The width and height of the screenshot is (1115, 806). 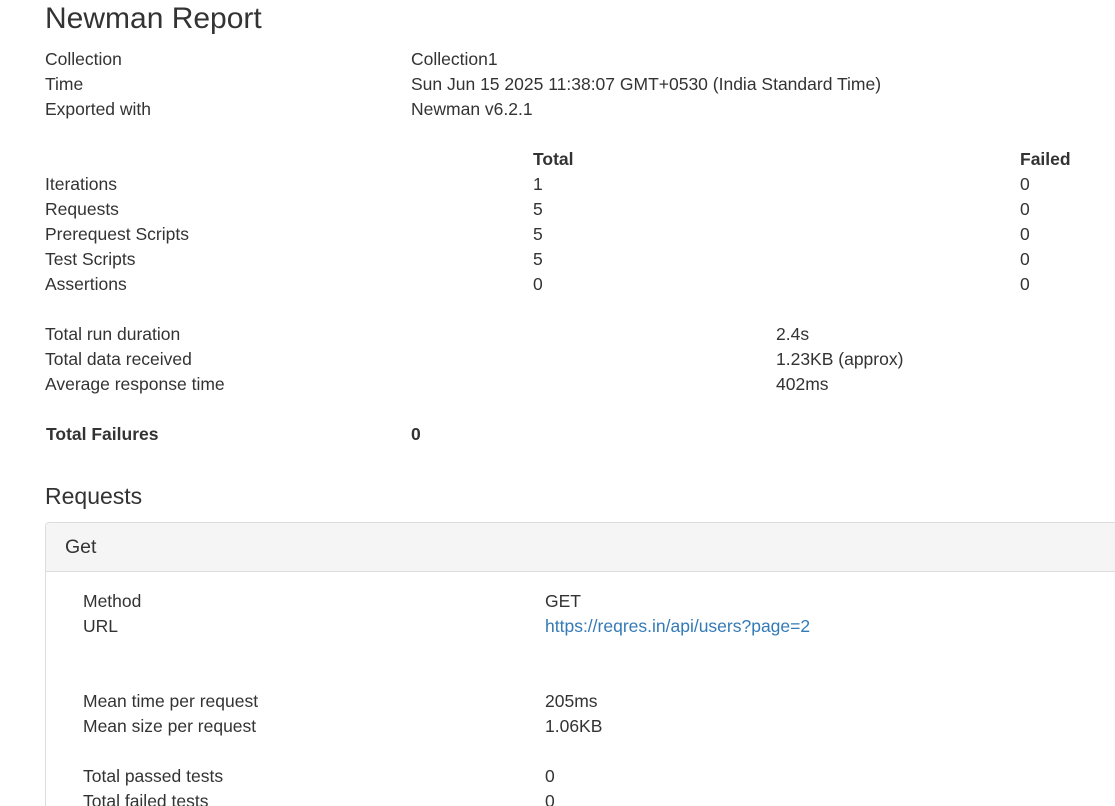 What do you see at coordinates (553, 159) in the screenshot?
I see `stats-header-total: Total` at bounding box center [553, 159].